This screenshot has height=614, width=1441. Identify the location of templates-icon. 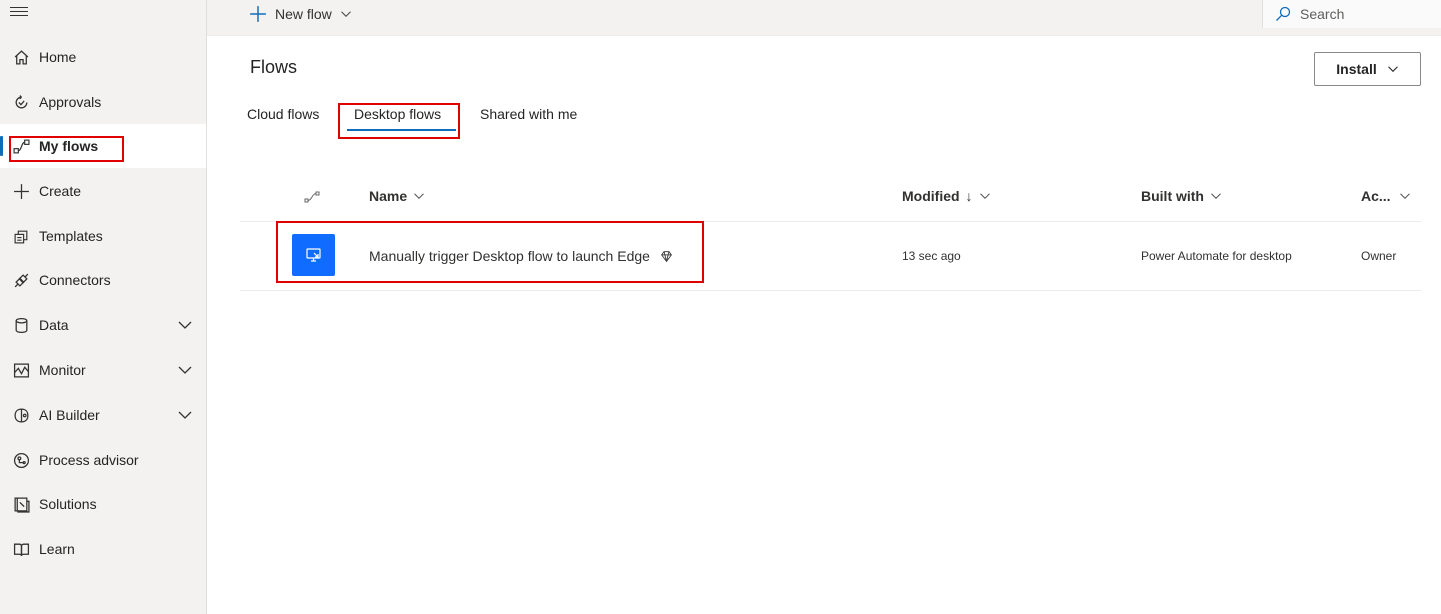
(21, 236).